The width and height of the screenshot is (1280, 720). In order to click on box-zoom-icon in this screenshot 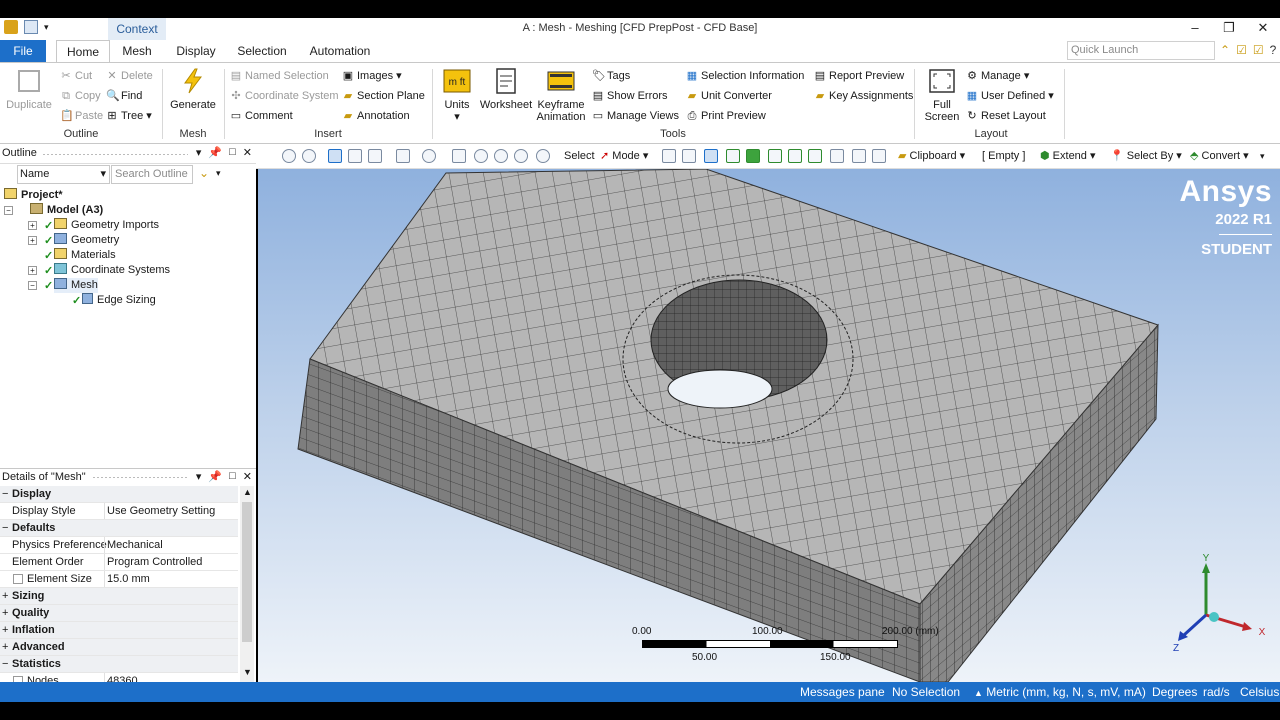, I will do `click(403, 156)`.